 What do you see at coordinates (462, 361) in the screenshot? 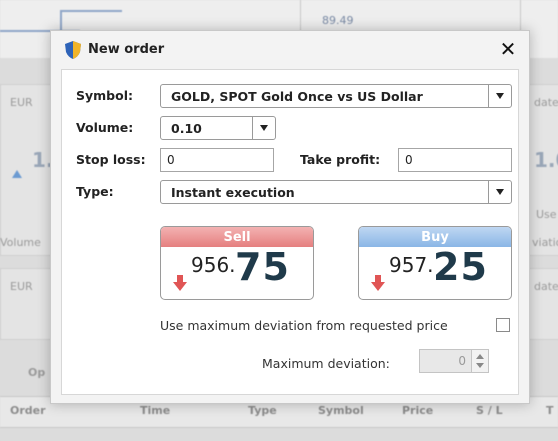
I see `max-deviation-value: 0` at bounding box center [462, 361].